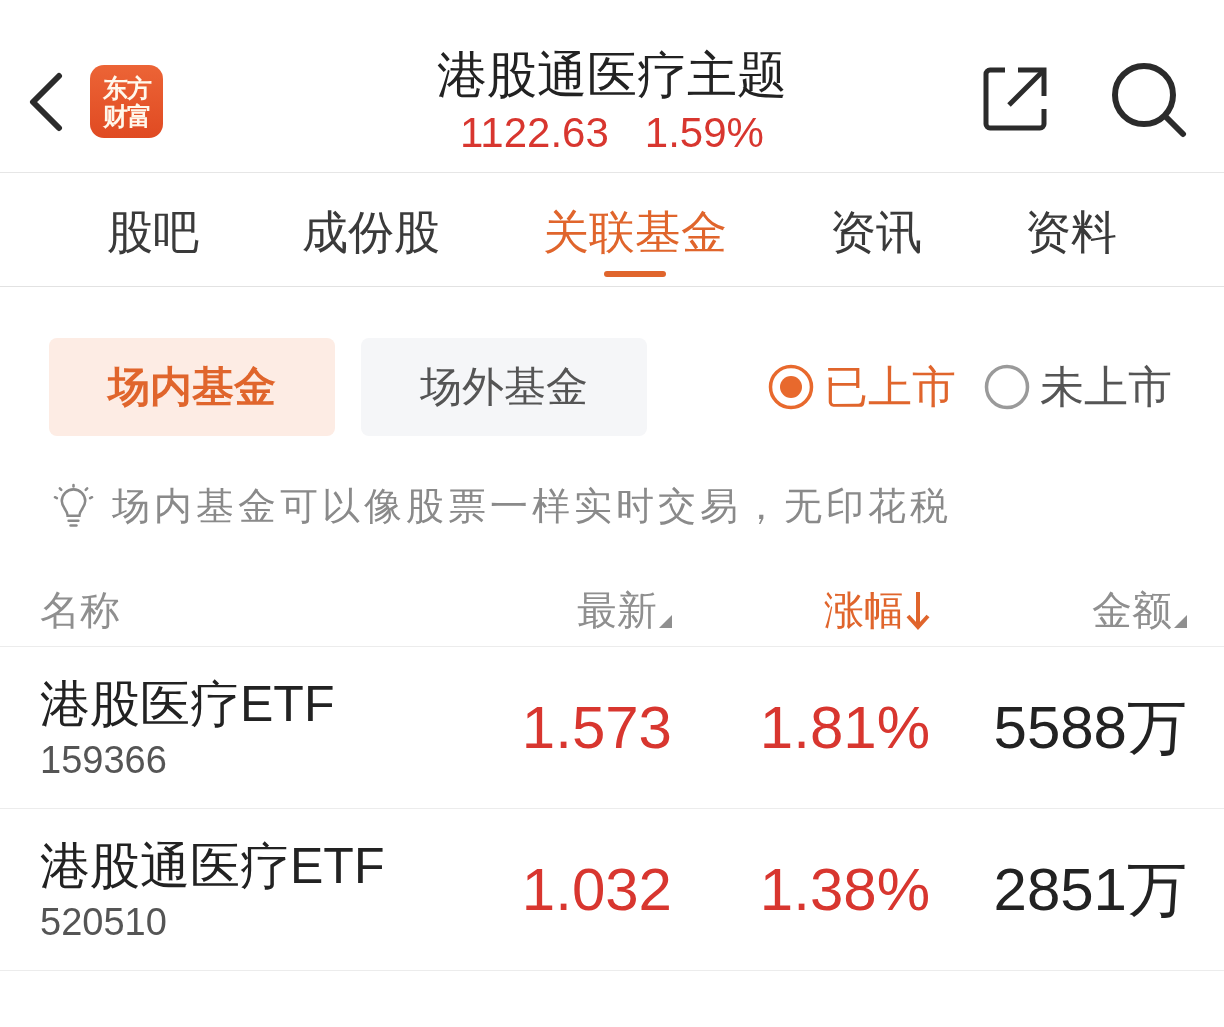 The width and height of the screenshot is (1224, 1027). I want to click on tab: 股吧, so click(153, 225).